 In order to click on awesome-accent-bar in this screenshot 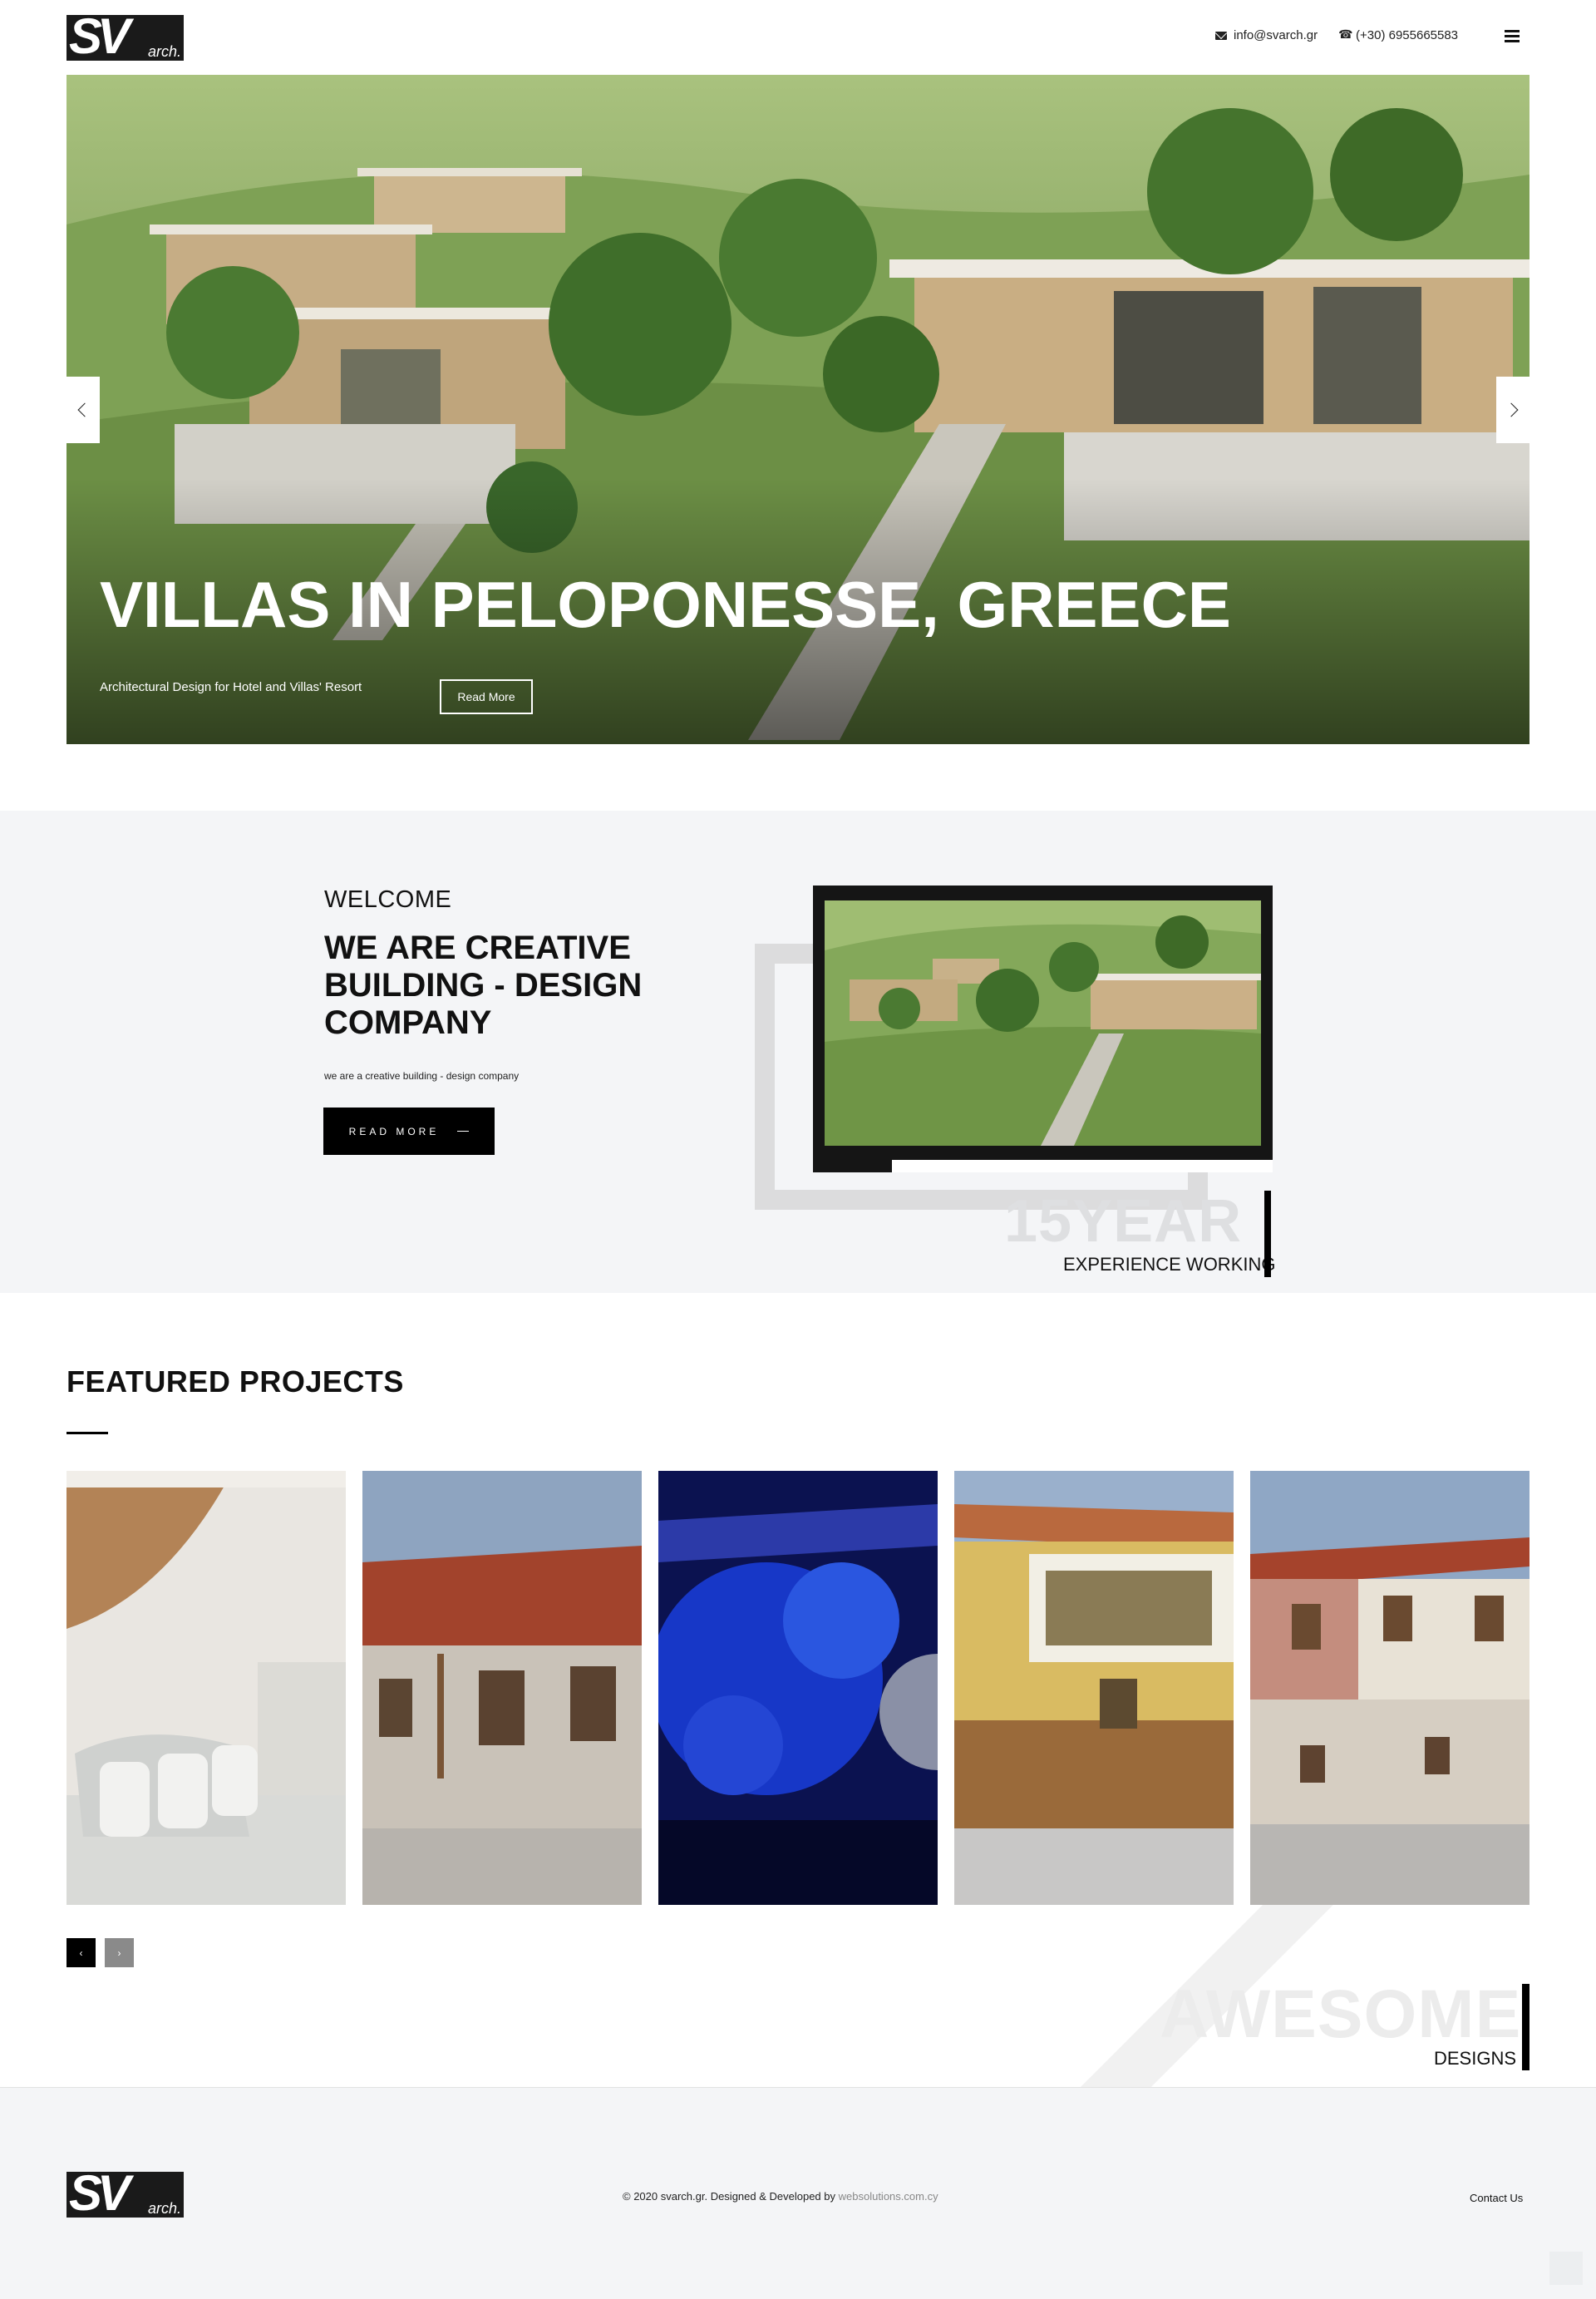, I will do `click(1526, 2027)`.